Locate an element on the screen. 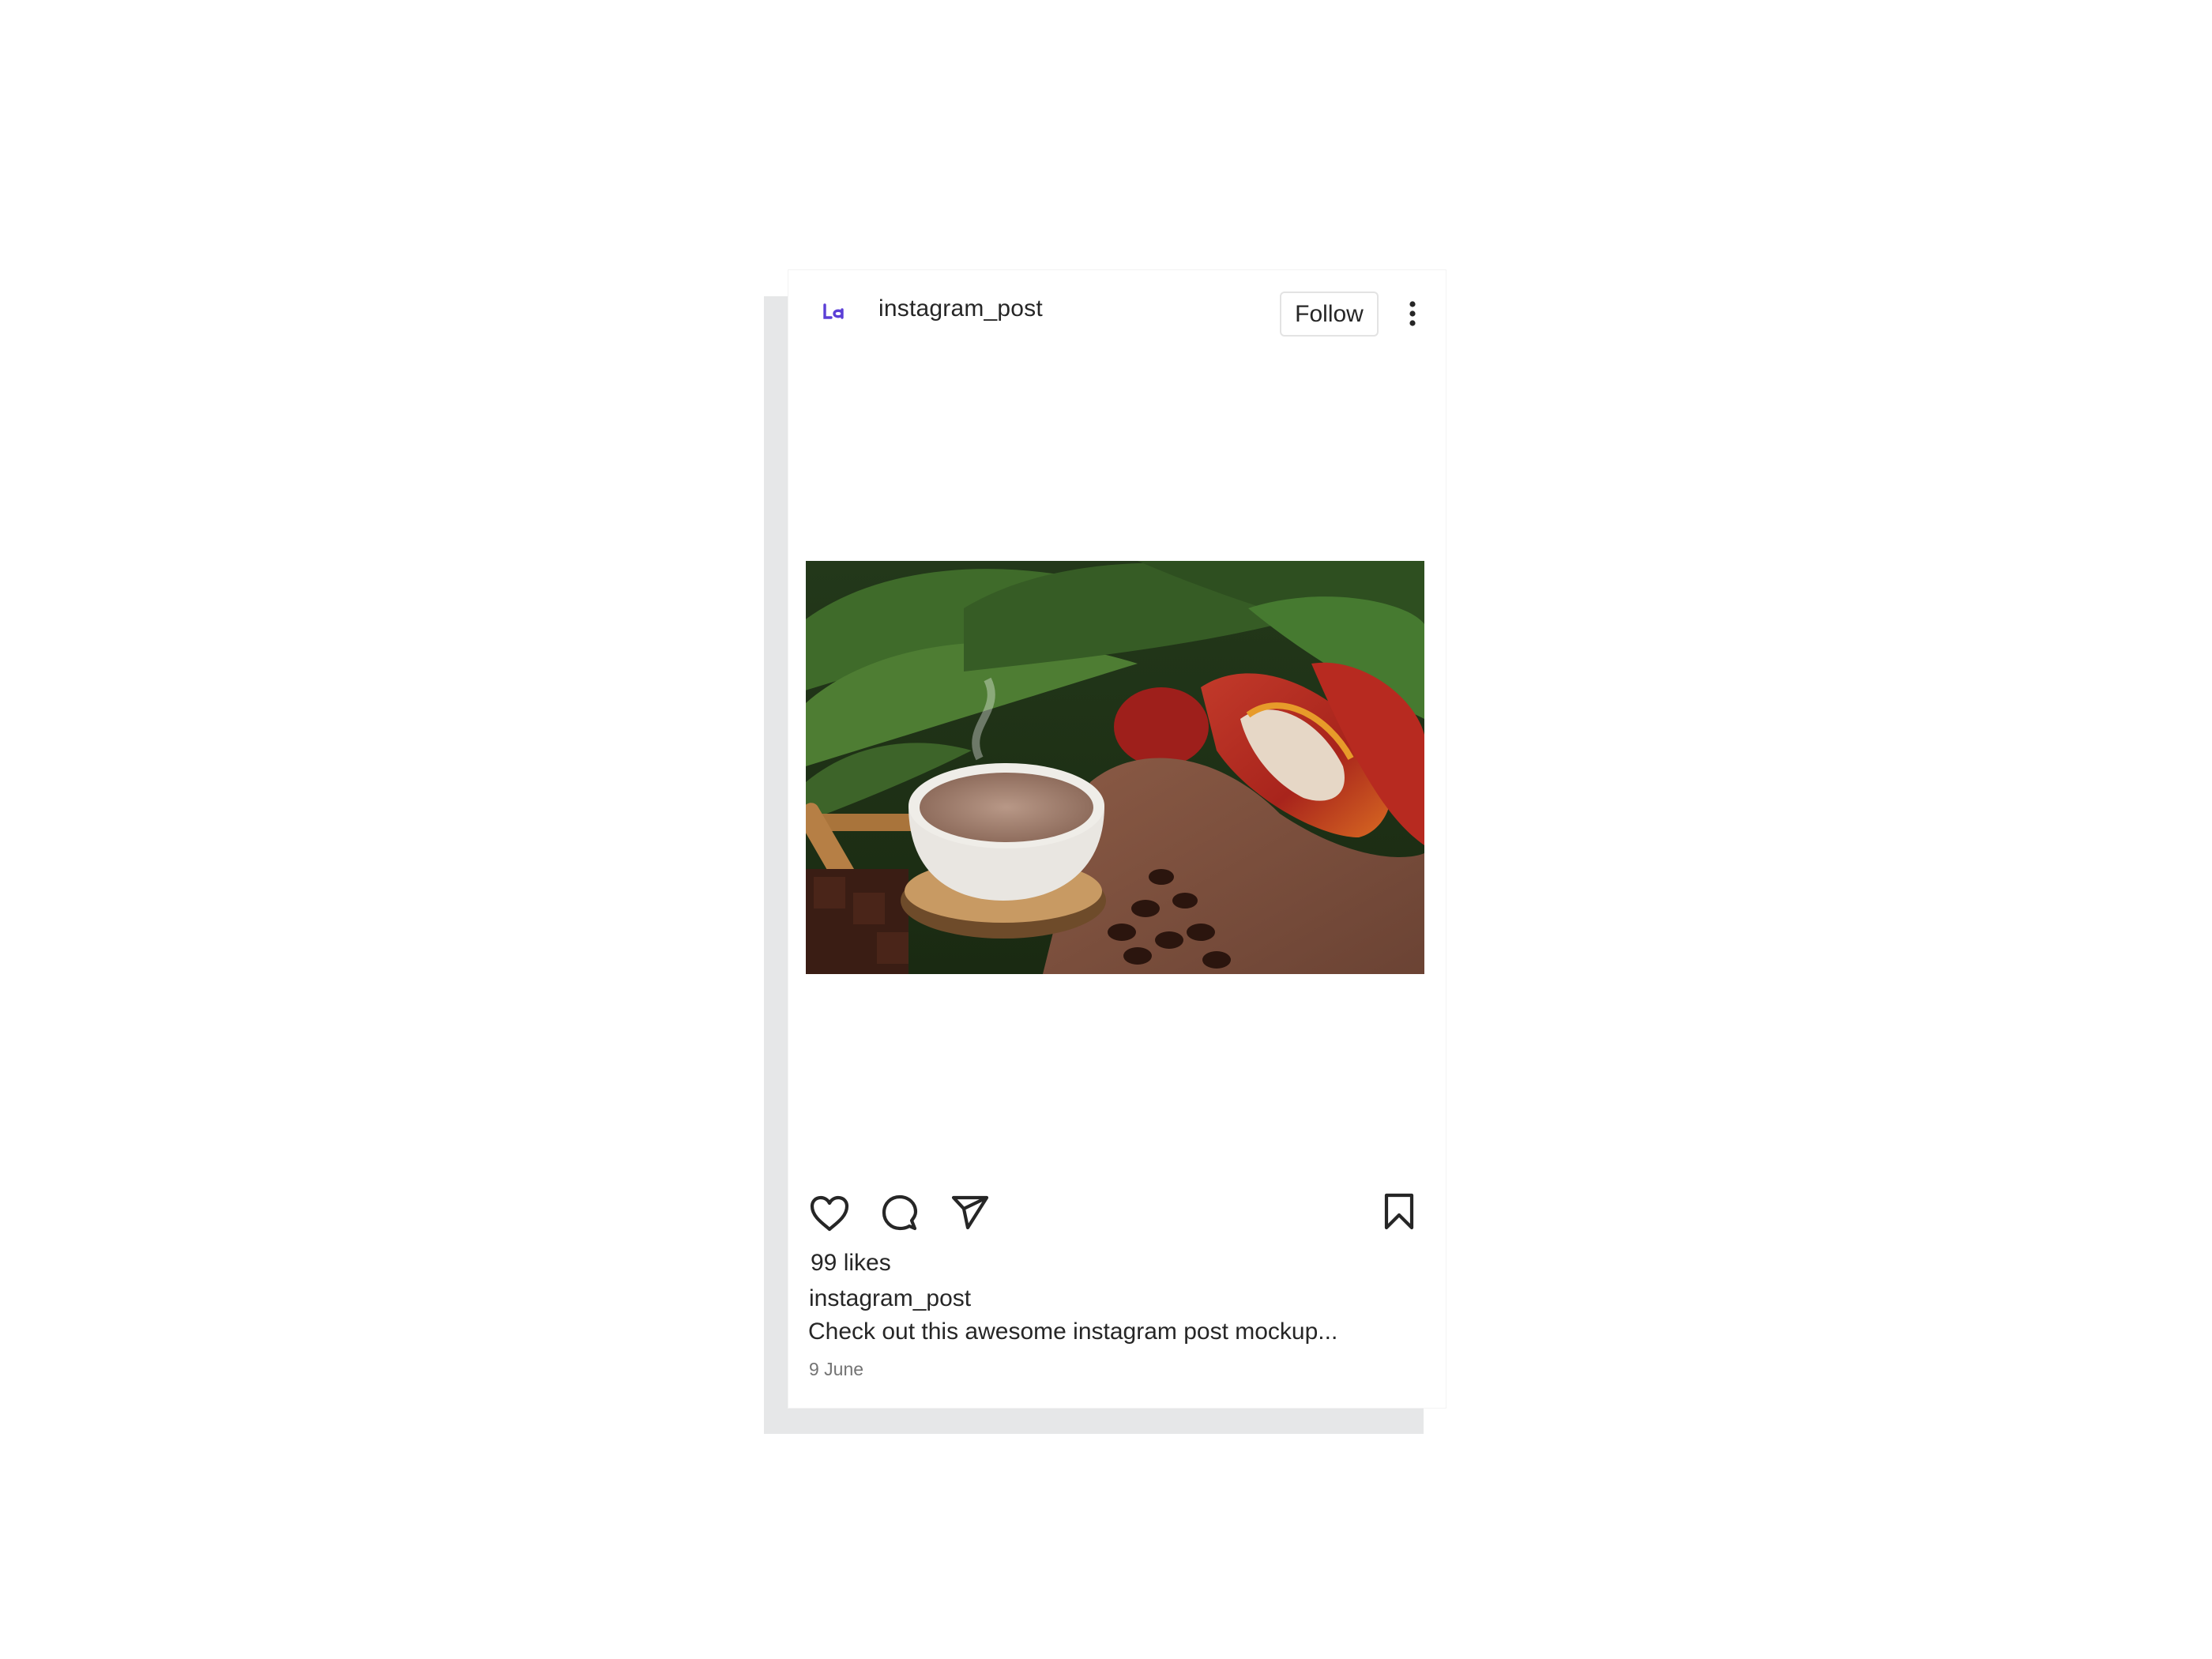 The image size is (2212, 1659). likes-count: 99 likes is located at coordinates (851, 1263).